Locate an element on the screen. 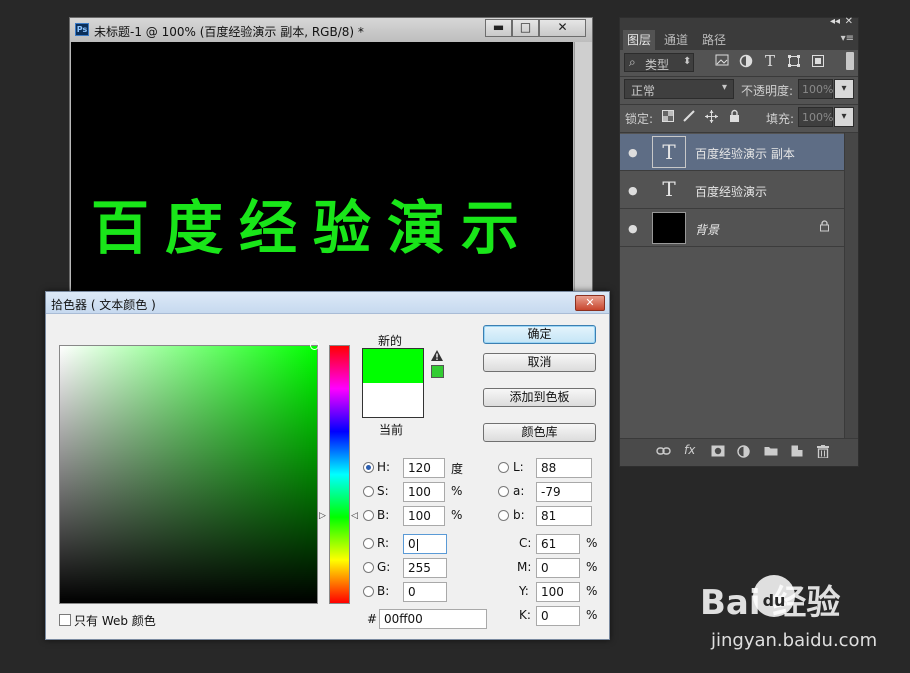  lightness-field: 88 is located at coordinates (564, 468).